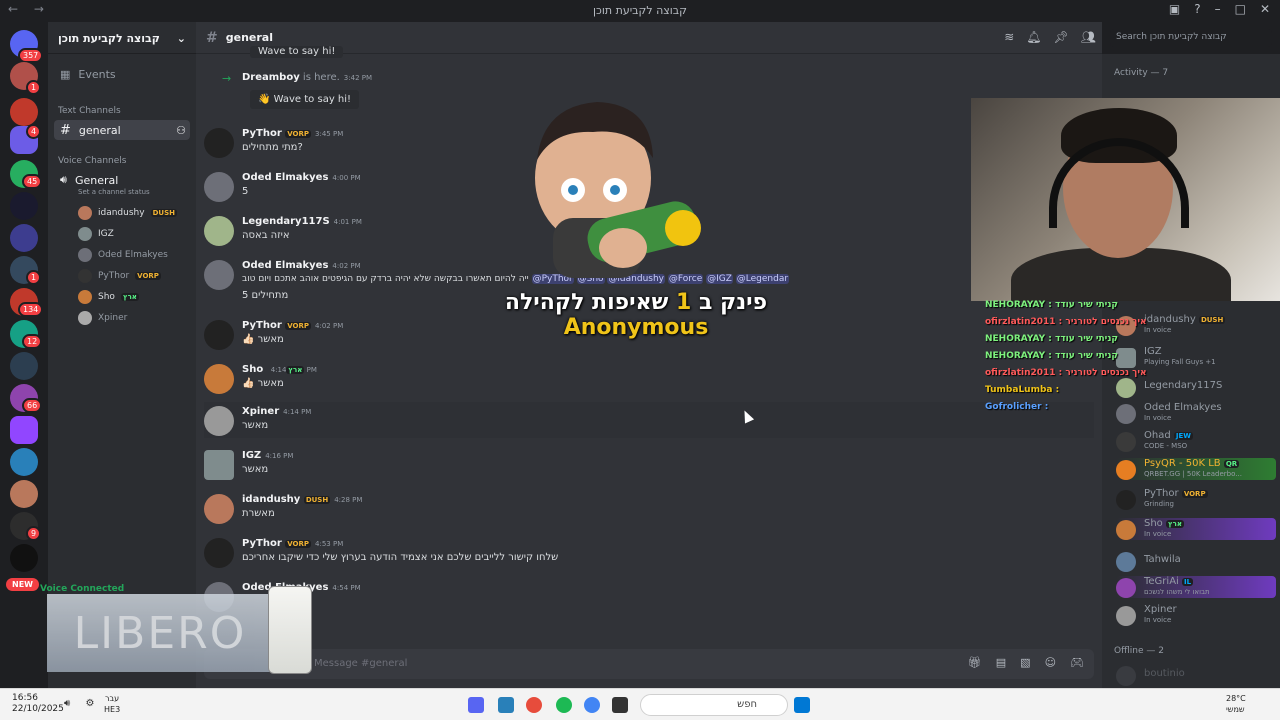 The height and width of the screenshot is (720, 1280). I want to click on taskbar-search: חפש, so click(714, 705).